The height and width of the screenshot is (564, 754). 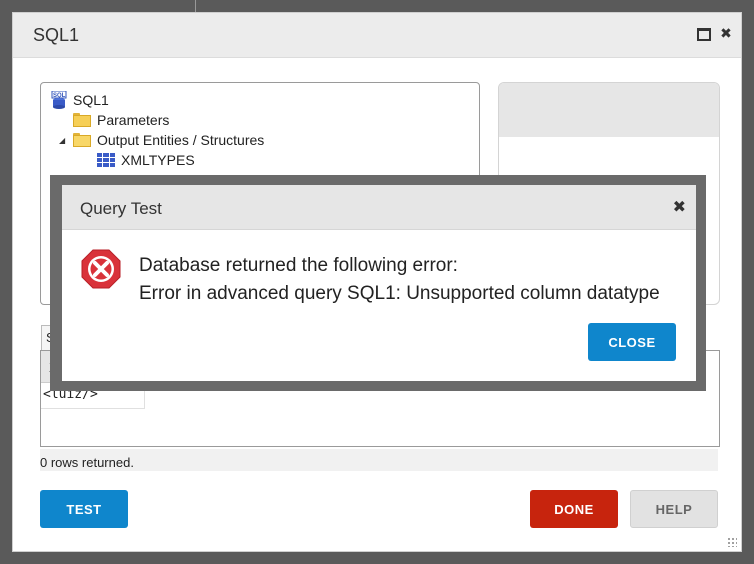 What do you see at coordinates (379, 207) in the screenshot?
I see `dialog-header: Query Test ✖` at bounding box center [379, 207].